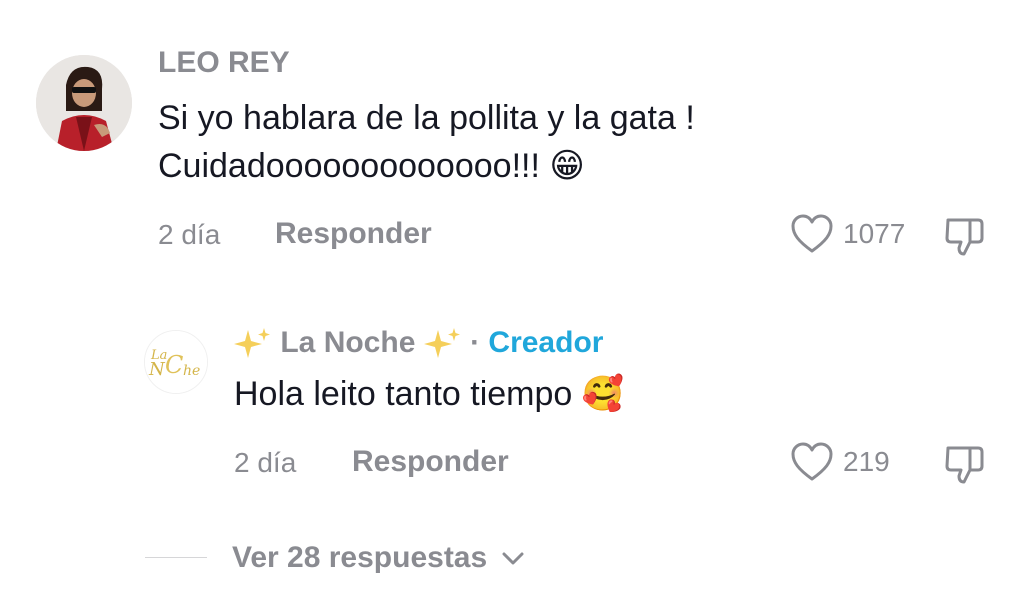 This screenshot has width=1024, height=610. I want to click on avatar-image, so click(84, 103).